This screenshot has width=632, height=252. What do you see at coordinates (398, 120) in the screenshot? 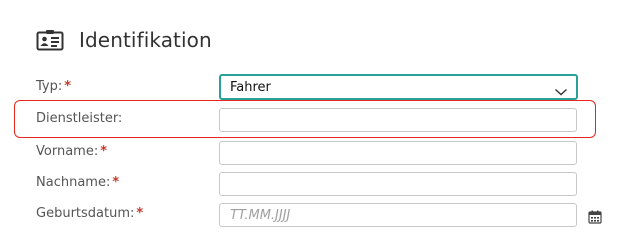
I see `dienstleister-input` at bounding box center [398, 120].